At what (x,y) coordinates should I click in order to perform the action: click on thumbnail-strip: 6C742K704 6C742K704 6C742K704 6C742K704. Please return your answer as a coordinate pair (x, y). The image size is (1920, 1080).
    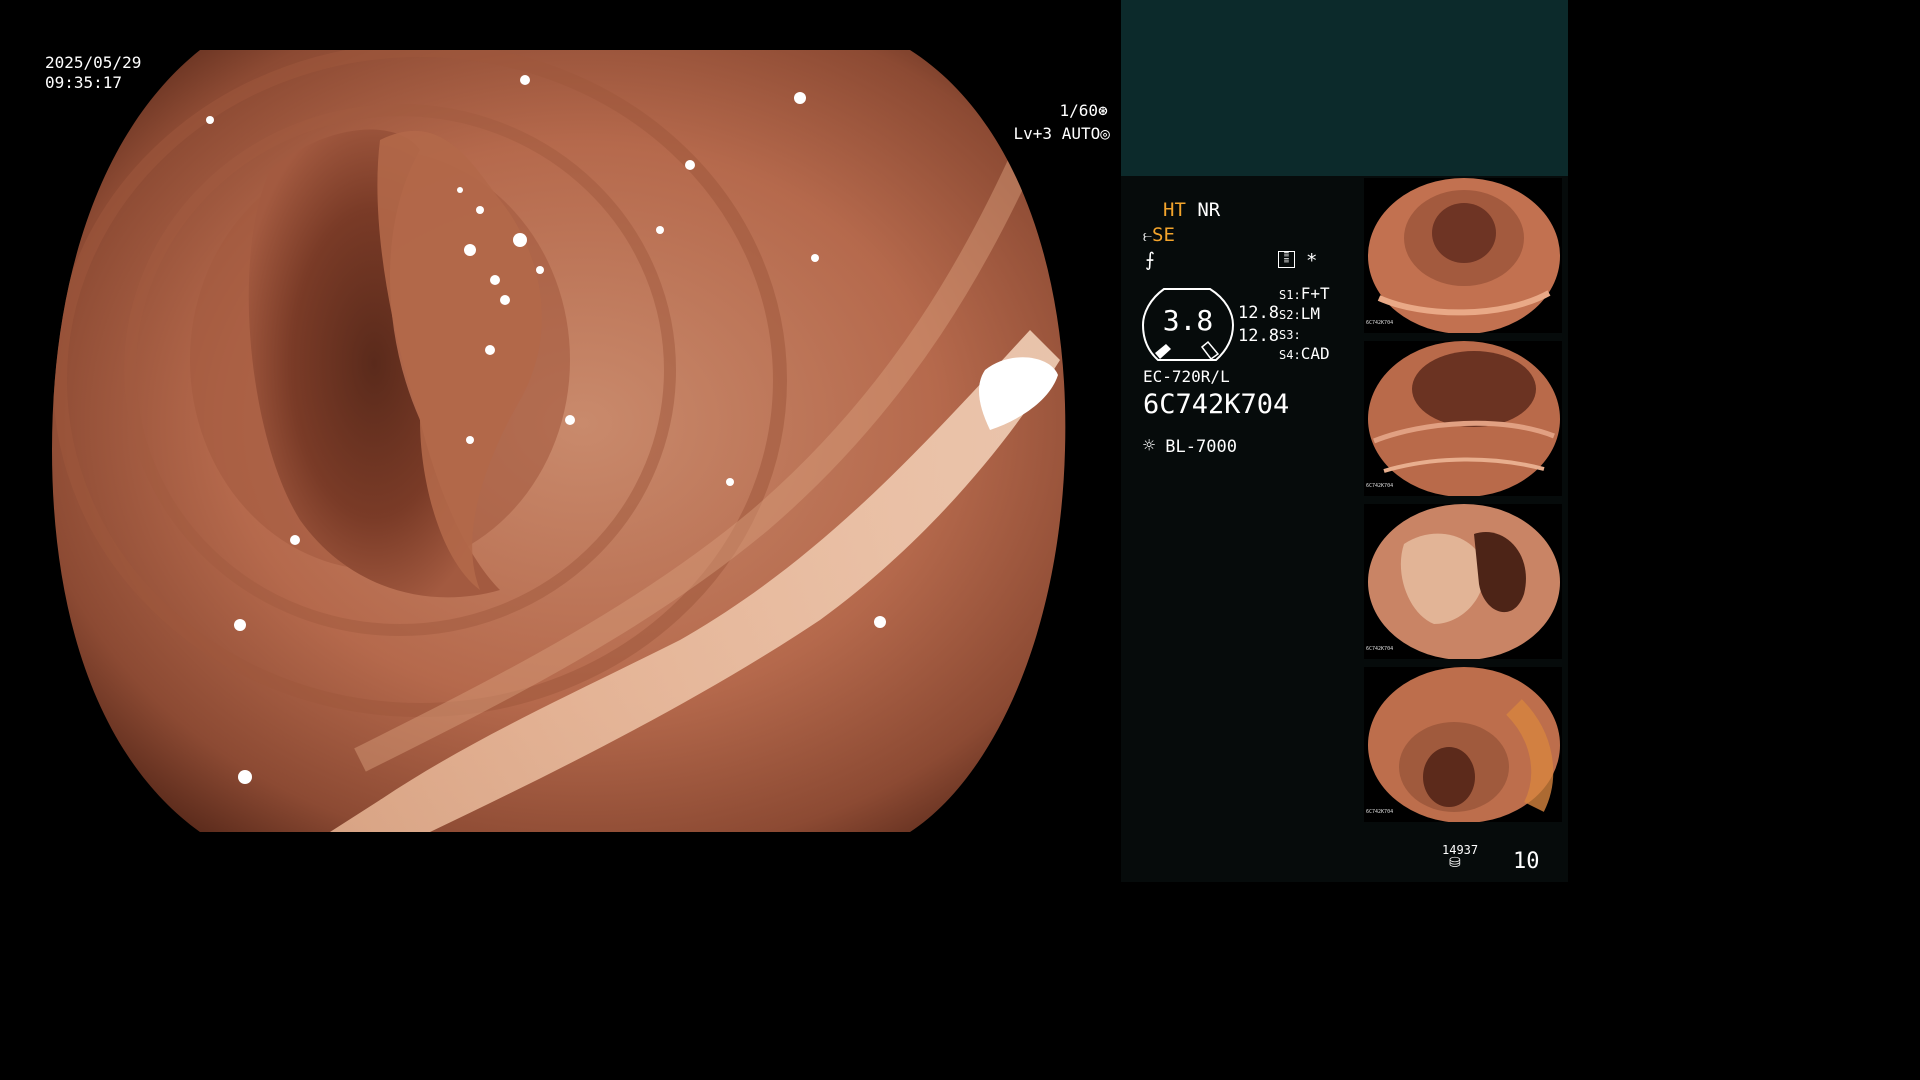
    Looking at the image, I should click on (1463, 500).